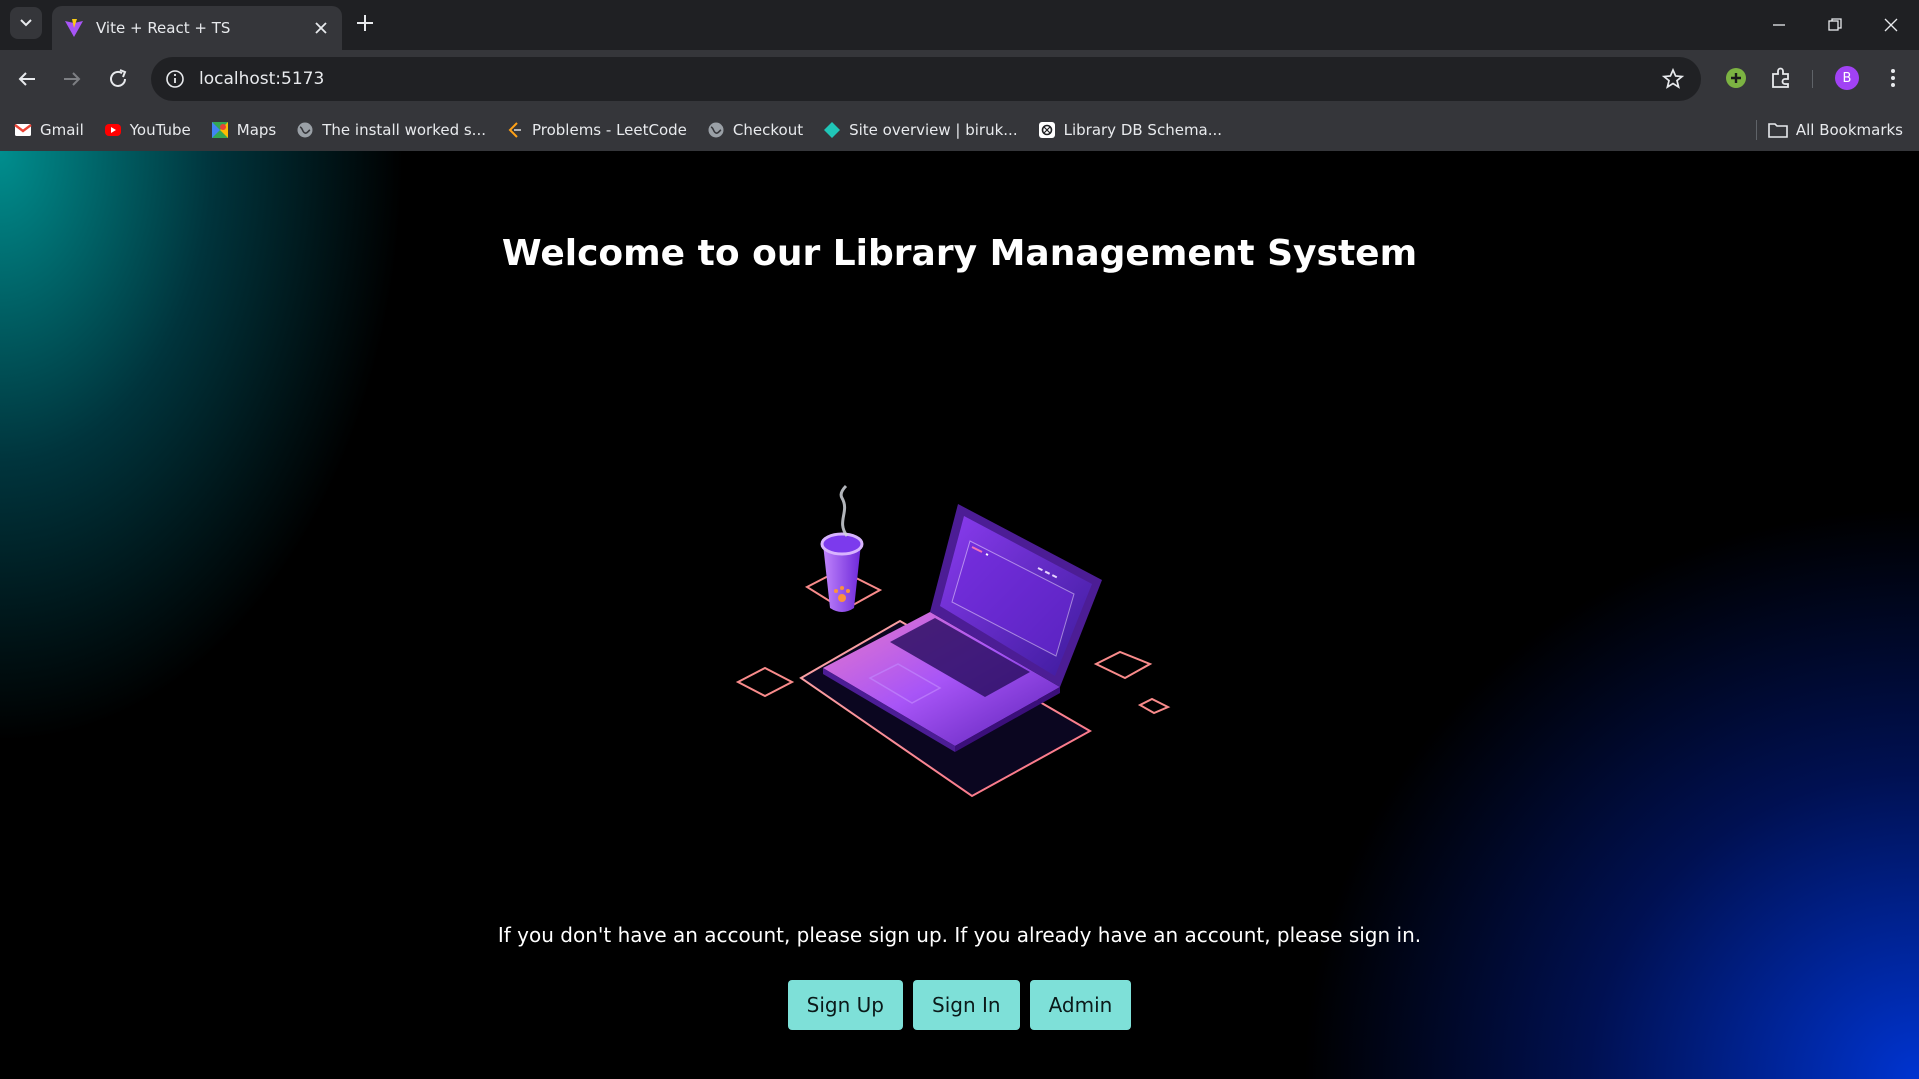  What do you see at coordinates (1812, 79) in the screenshot?
I see `toolbar-divider` at bounding box center [1812, 79].